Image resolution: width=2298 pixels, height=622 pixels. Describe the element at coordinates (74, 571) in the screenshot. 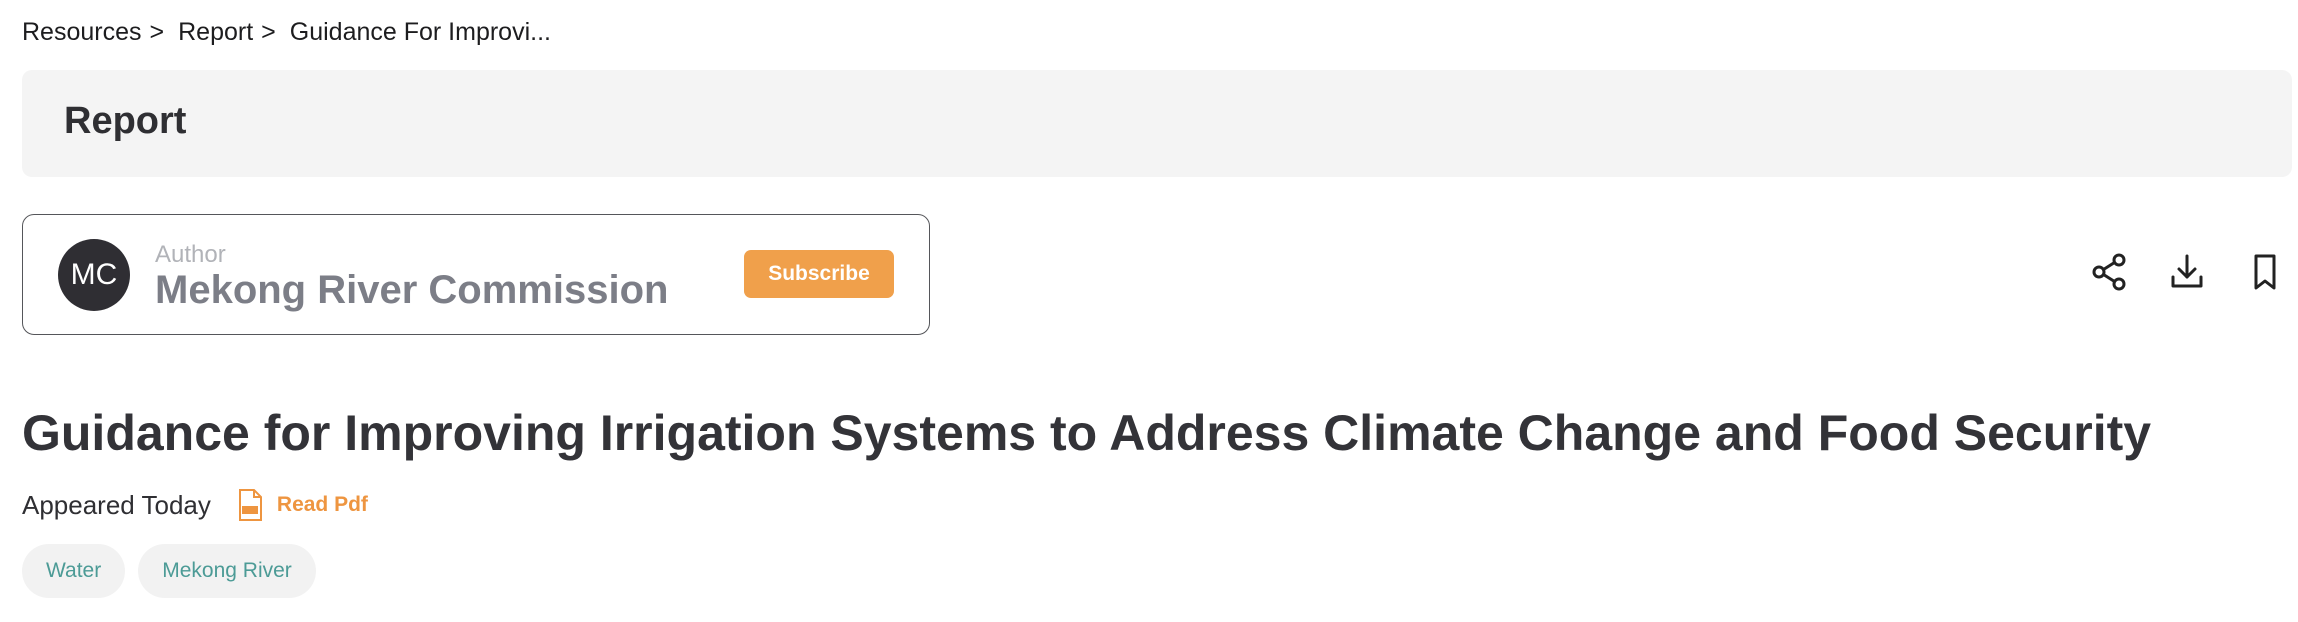

I see `tag-water: Water` at that location.